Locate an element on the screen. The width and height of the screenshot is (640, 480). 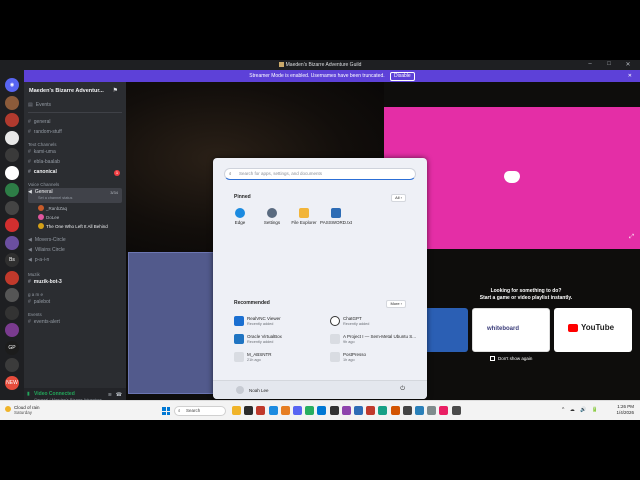
dont-show-again: Don't show again is located at coordinates (511, 358).